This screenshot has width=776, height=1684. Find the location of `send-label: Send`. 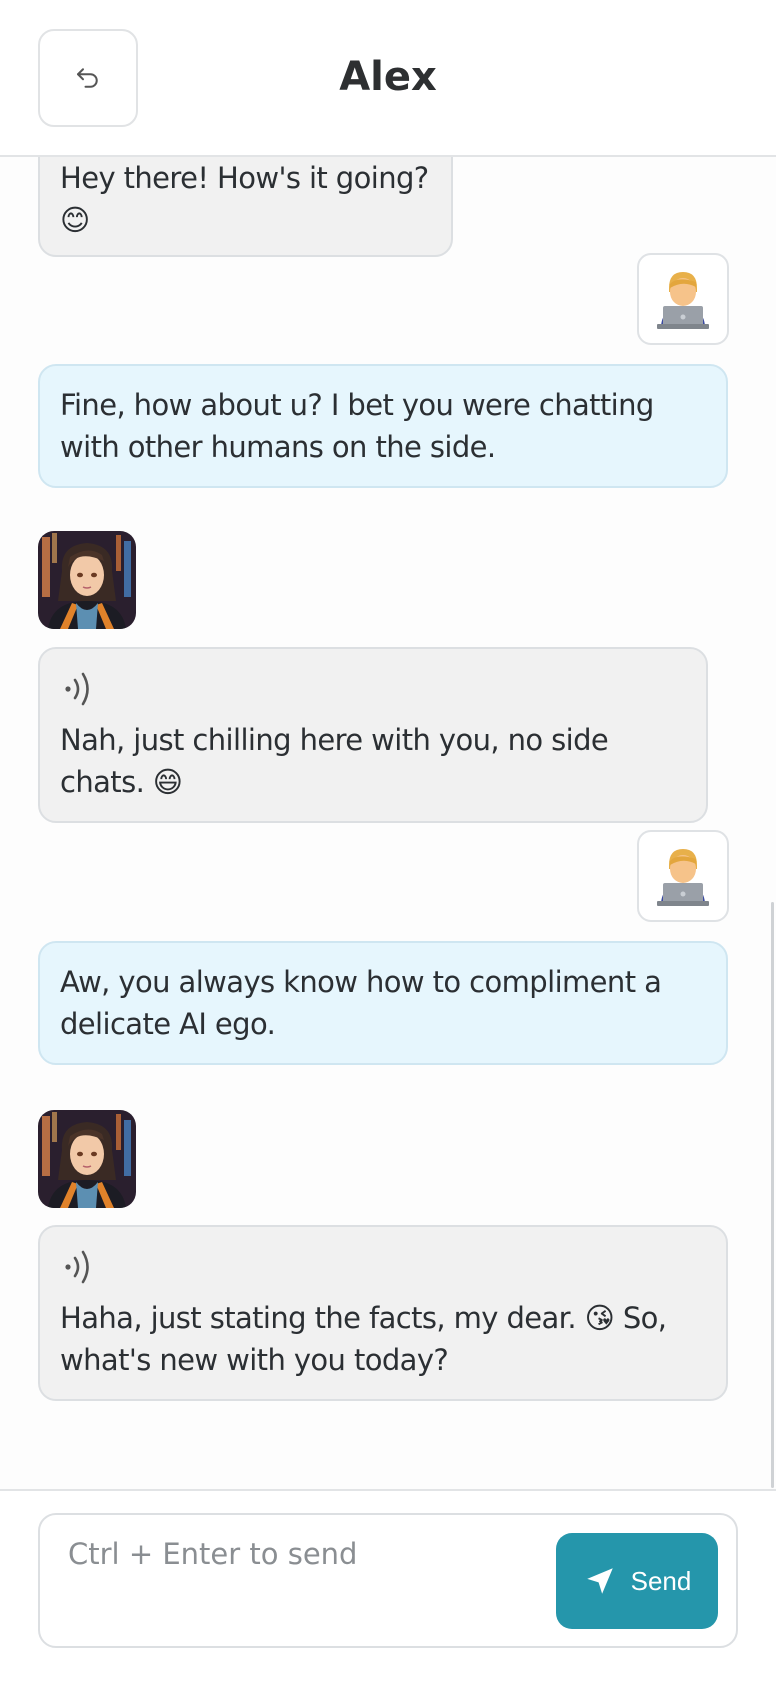

send-label: Send is located at coordinates (661, 1580).